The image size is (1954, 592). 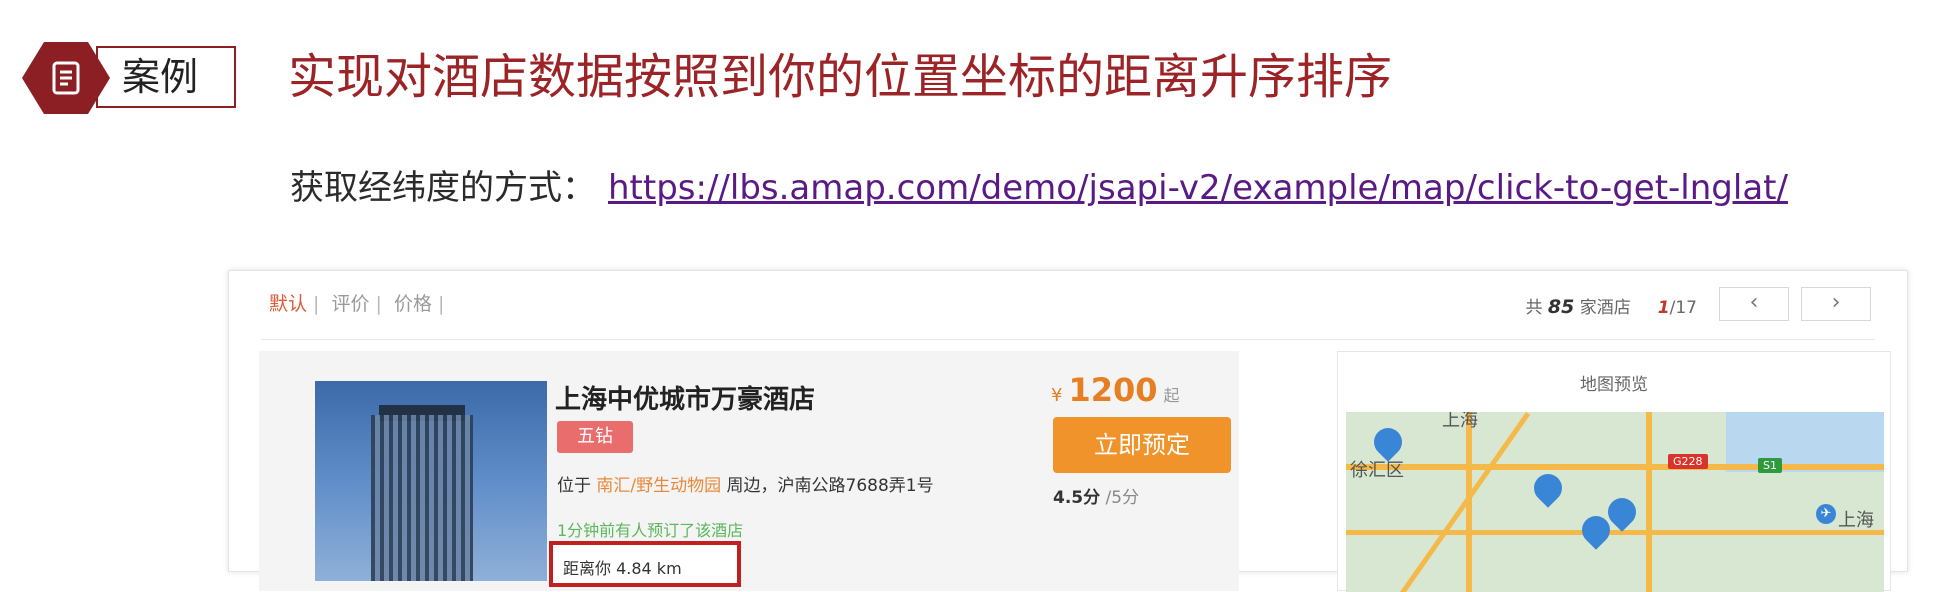 What do you see at coordinates (830, 486) in the screenshot?
I see `location-address: 周边，沪南公路7688弄1号` at bounding box center [830, 486].